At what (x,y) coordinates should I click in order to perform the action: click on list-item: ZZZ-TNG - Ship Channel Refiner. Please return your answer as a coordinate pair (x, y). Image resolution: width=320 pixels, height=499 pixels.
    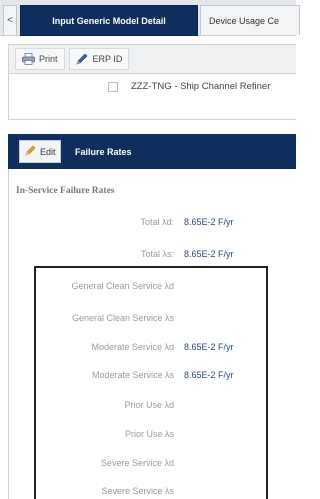
    Looking at the image, I should click on (200, 86).